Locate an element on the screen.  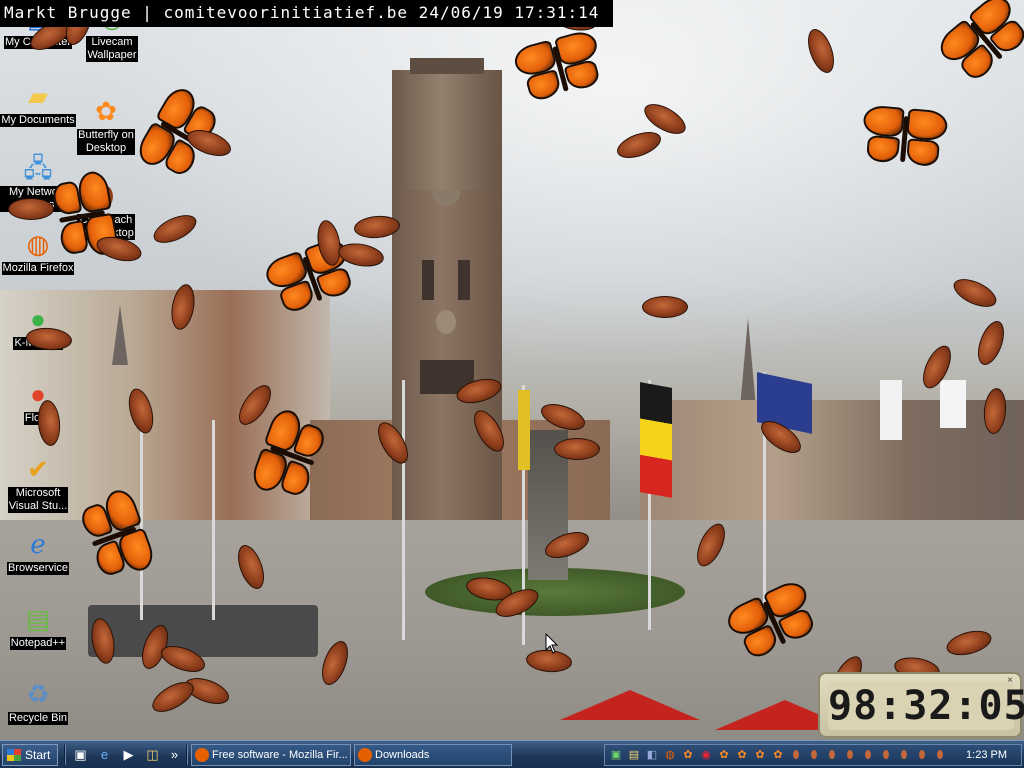
desktop-icon-label: Livecam Wallpaper is located at coordinates (112, 49).